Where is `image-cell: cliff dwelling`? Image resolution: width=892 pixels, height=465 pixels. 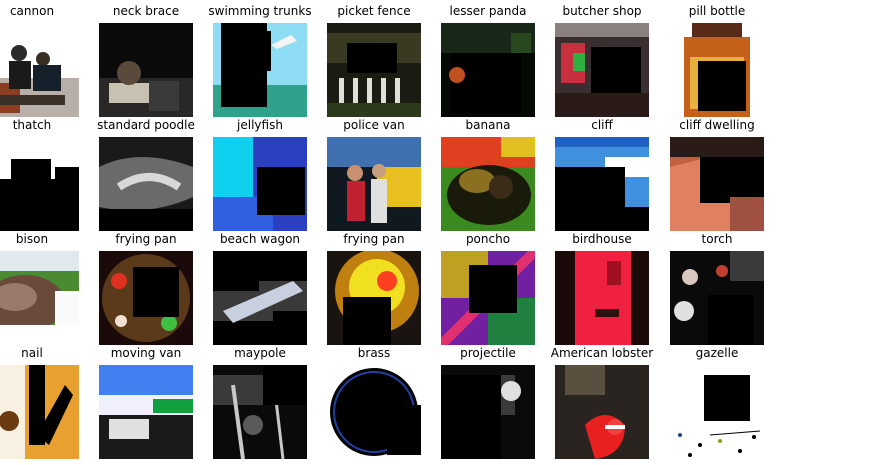
image-cell: cliff dwelling is located at coordinates (717, 175).